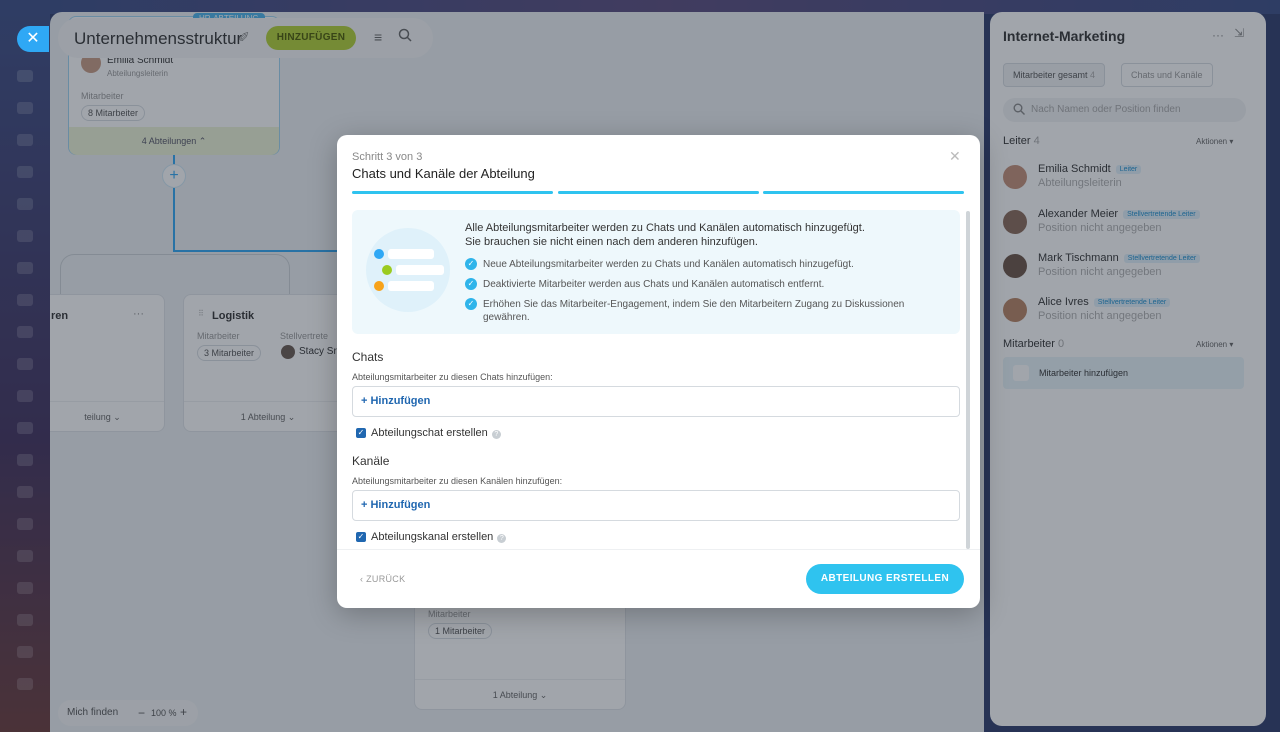  I want to click on step-indicator: Schritt 3 von 3, so click(387, 157).